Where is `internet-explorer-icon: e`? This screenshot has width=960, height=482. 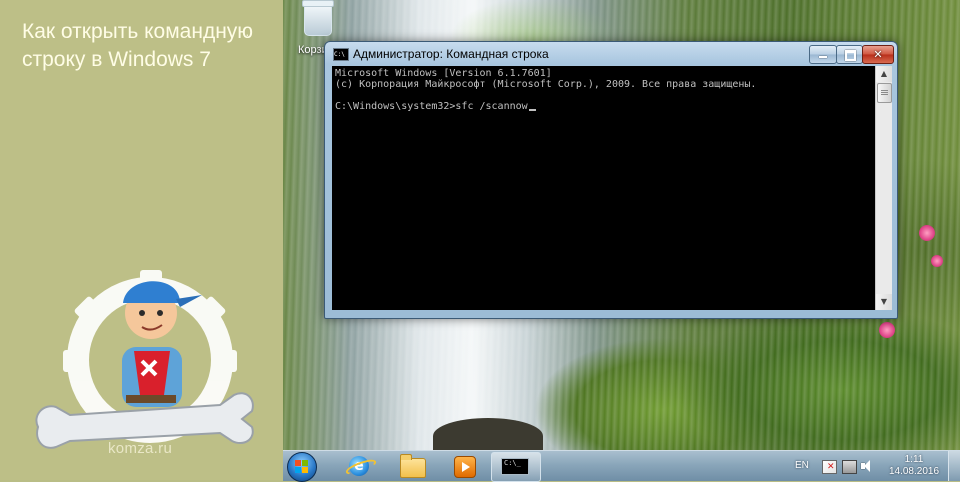 internet-explorer-icon: e is located at coordinates (359, 466).